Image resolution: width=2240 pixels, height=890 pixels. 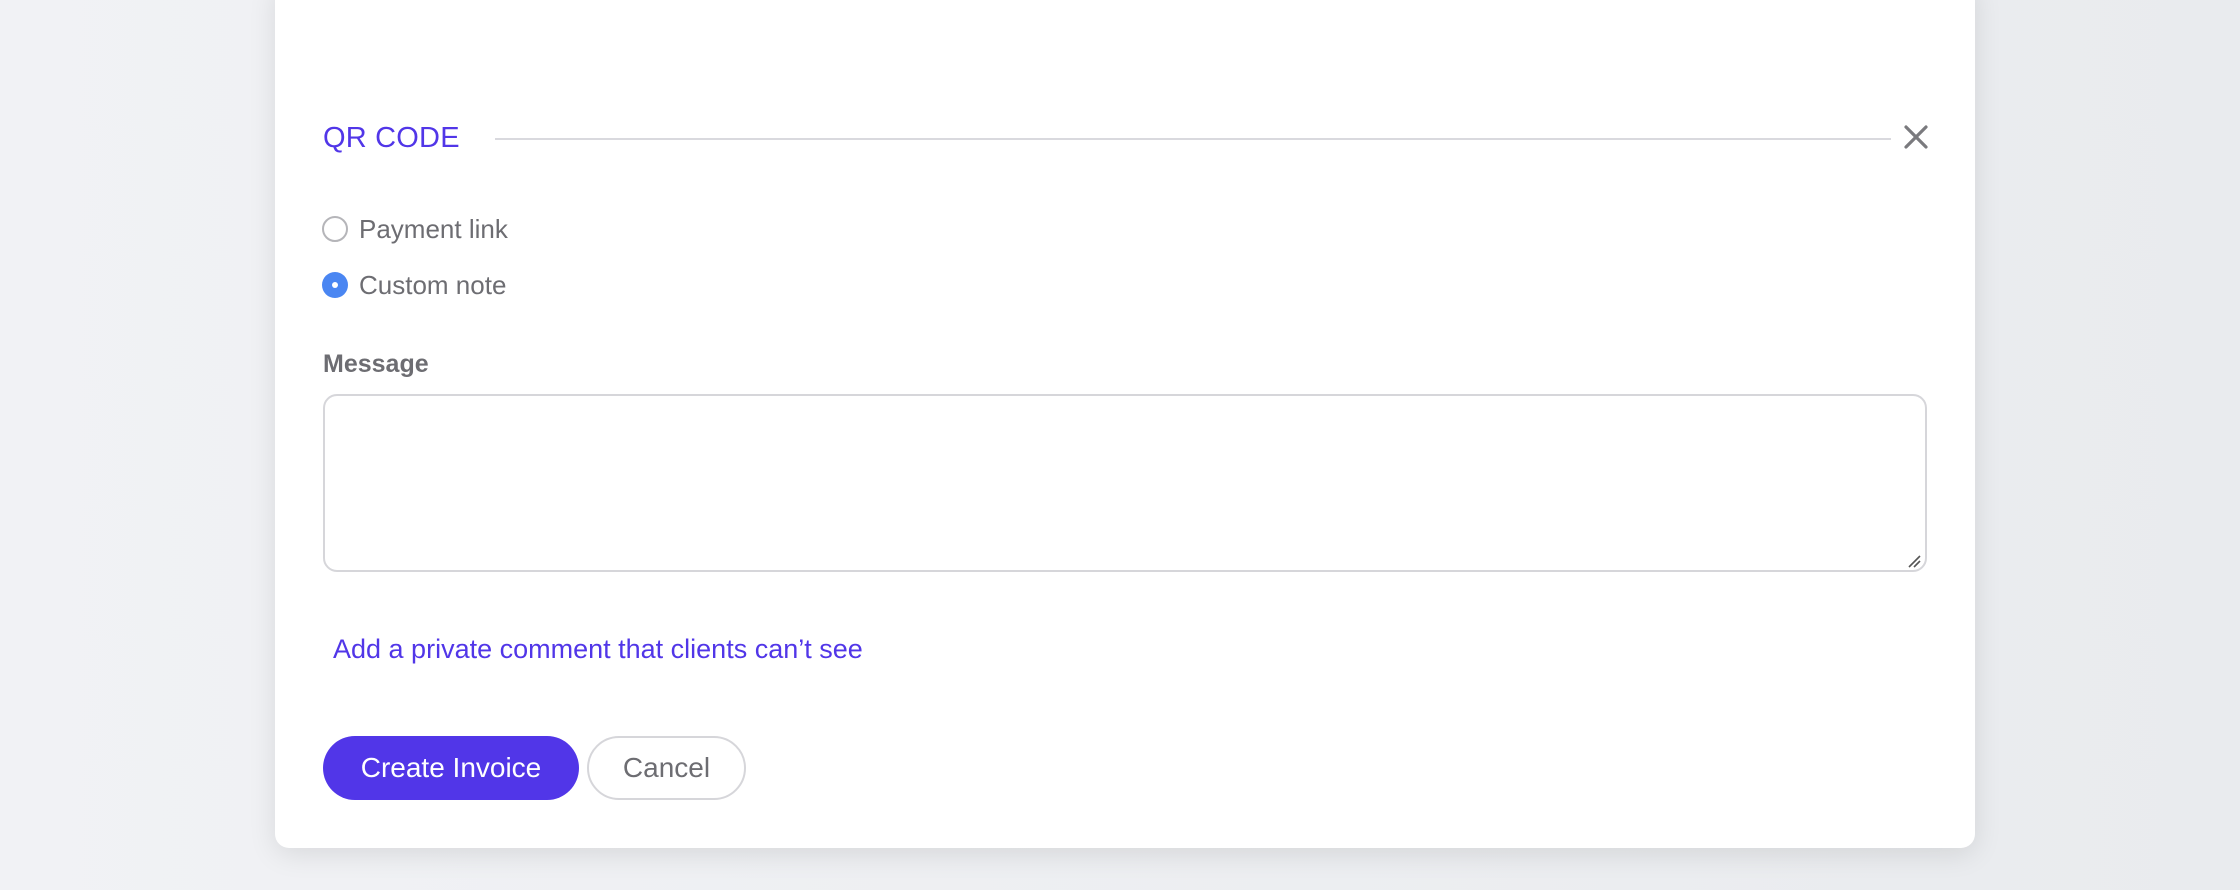 I want to click on qr-code-section-header: QR CODE, so click(x=1129, y=138).